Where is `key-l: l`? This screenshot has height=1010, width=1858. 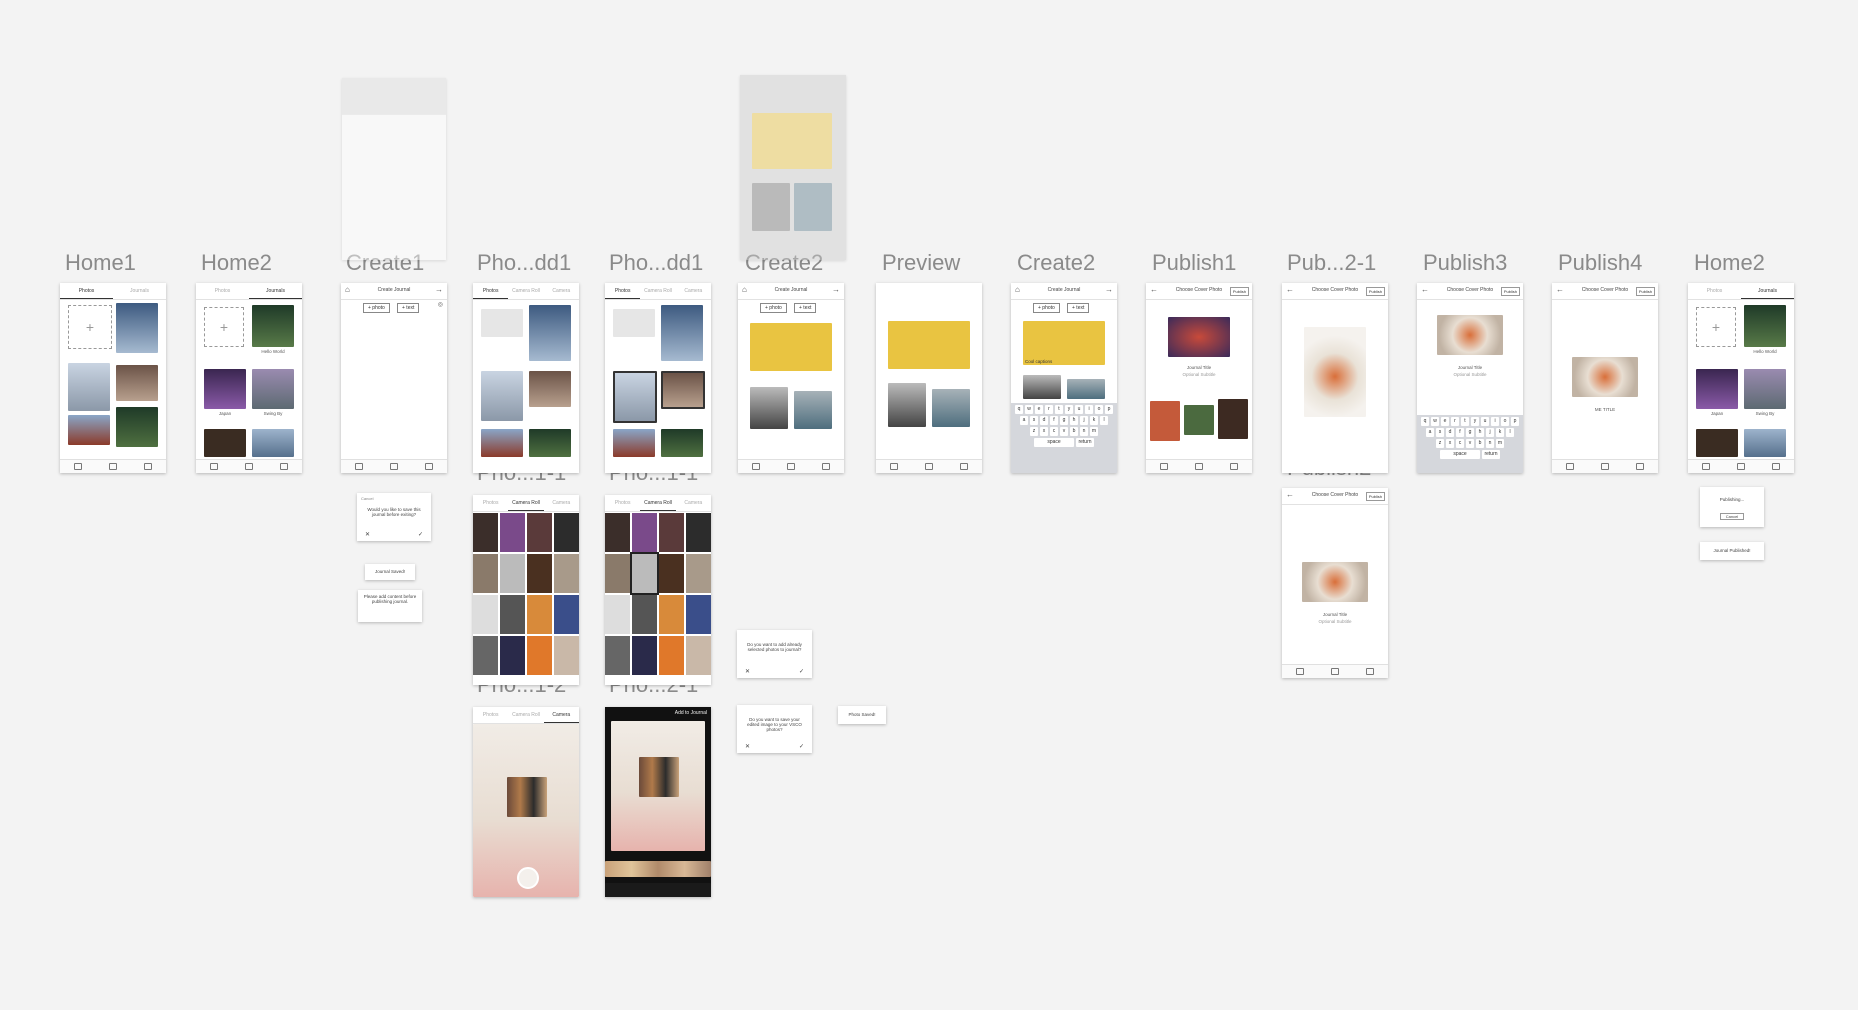
key-l: l is located at coordinates (1510, 432).